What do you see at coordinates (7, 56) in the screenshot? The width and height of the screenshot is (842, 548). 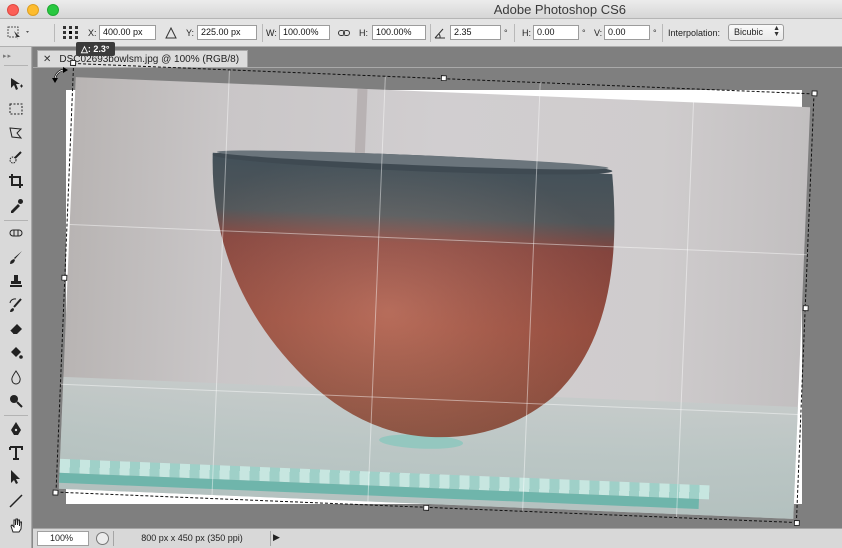 I see `panel-grip-icon: ▸▸` at bounding box center [7, 56].